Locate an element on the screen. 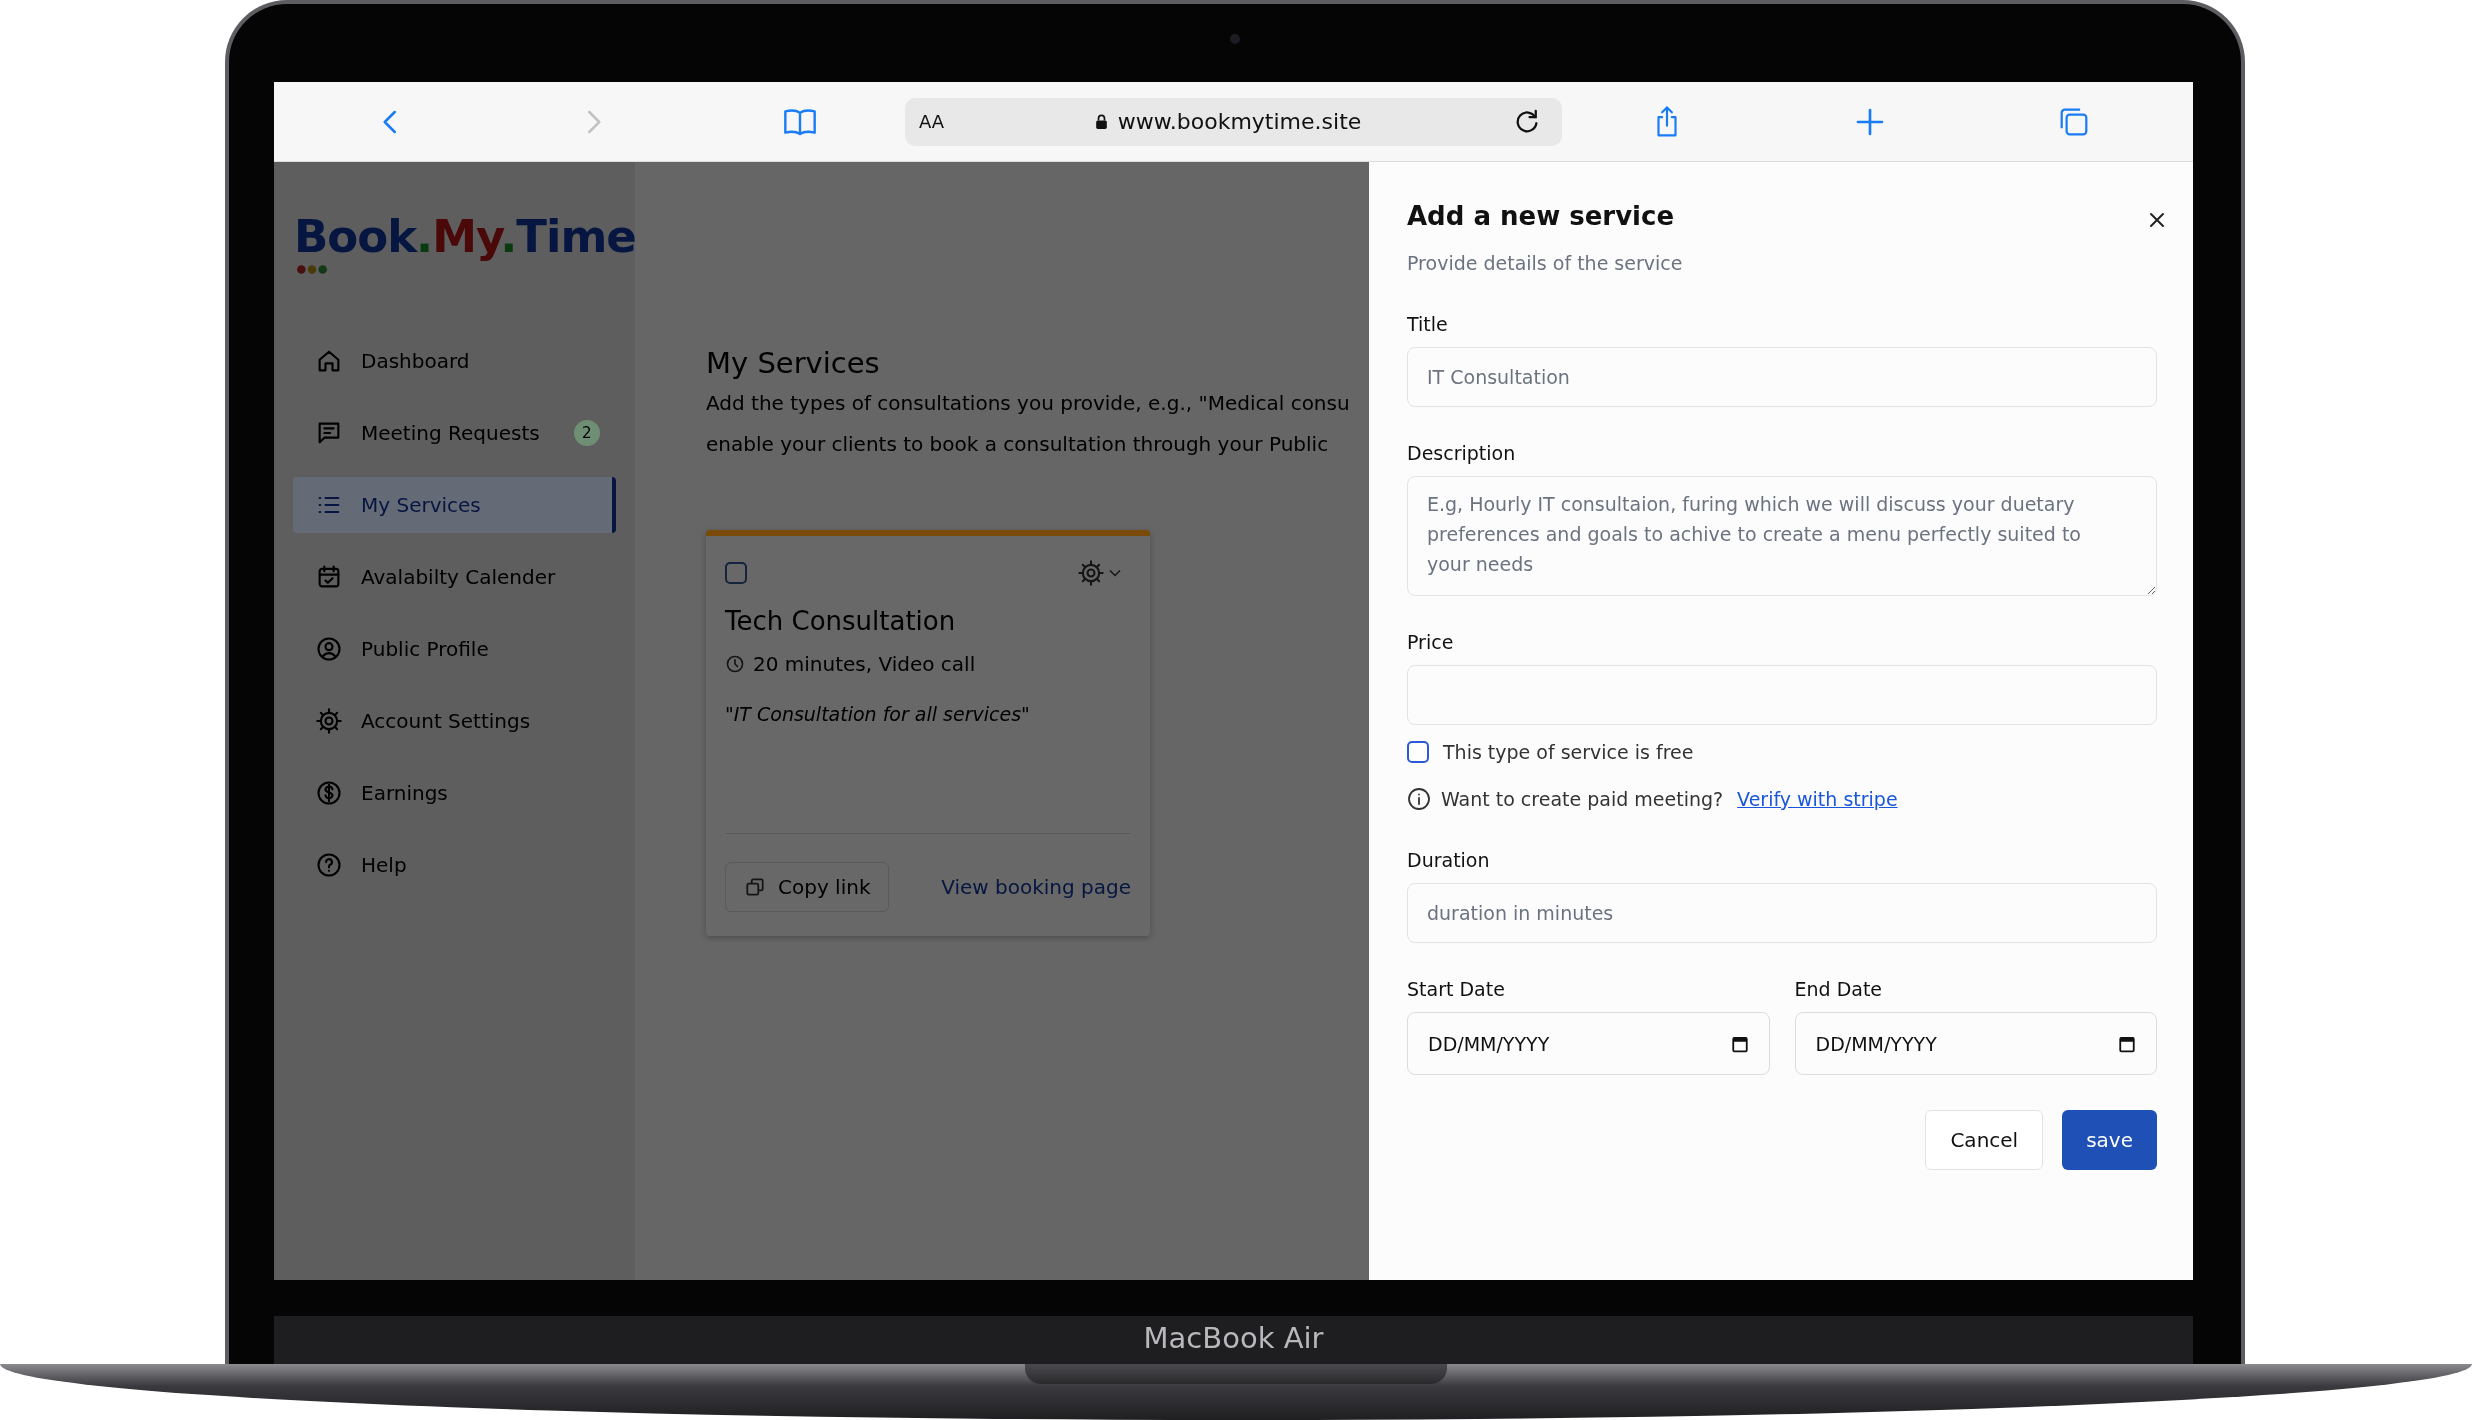 This screenshot has height=1420, width=2472. sidebar-item: Public Profile is located at coordinates (454, 649).